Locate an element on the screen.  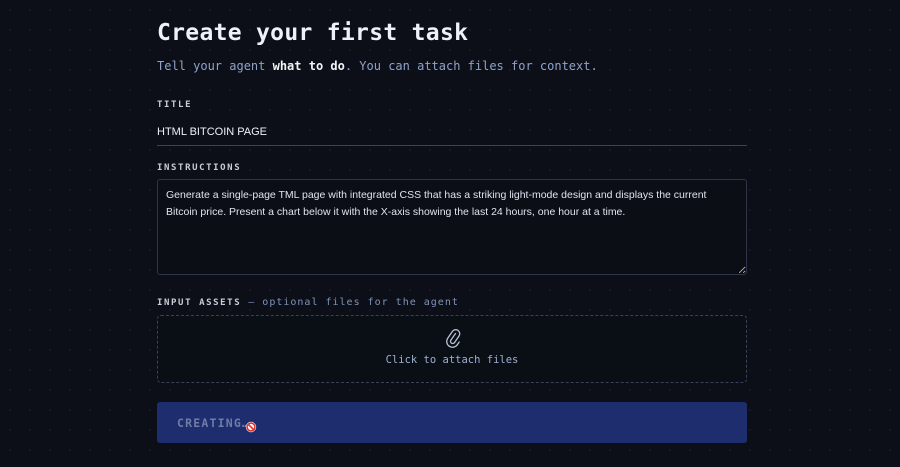
input-assets-optional-note: optional files for the agent is located at coordinates (360, 302).